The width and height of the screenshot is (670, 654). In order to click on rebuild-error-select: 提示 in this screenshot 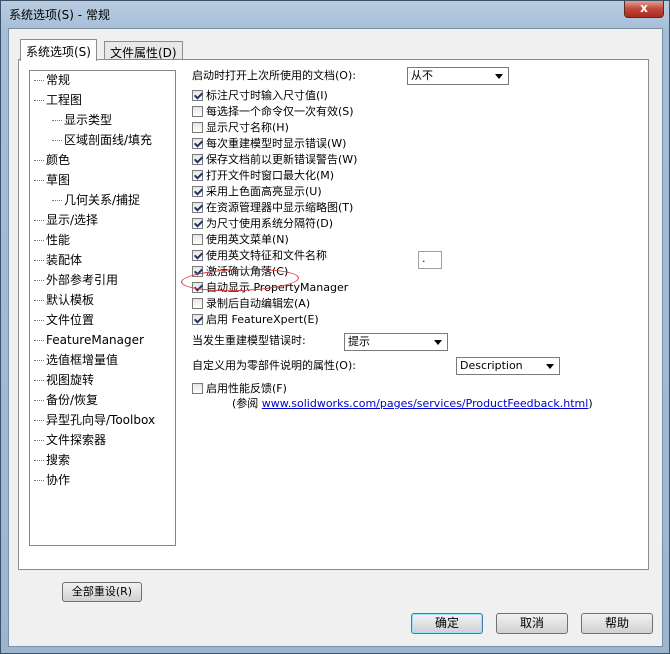, I will do `click(396, 342)`.